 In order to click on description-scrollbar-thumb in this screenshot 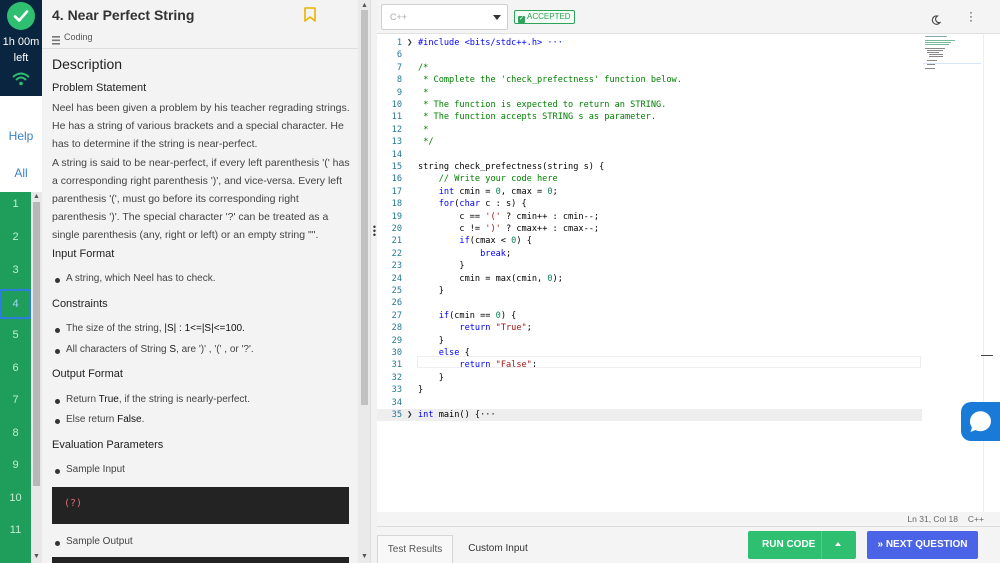, I will do `click(364, 207)`.